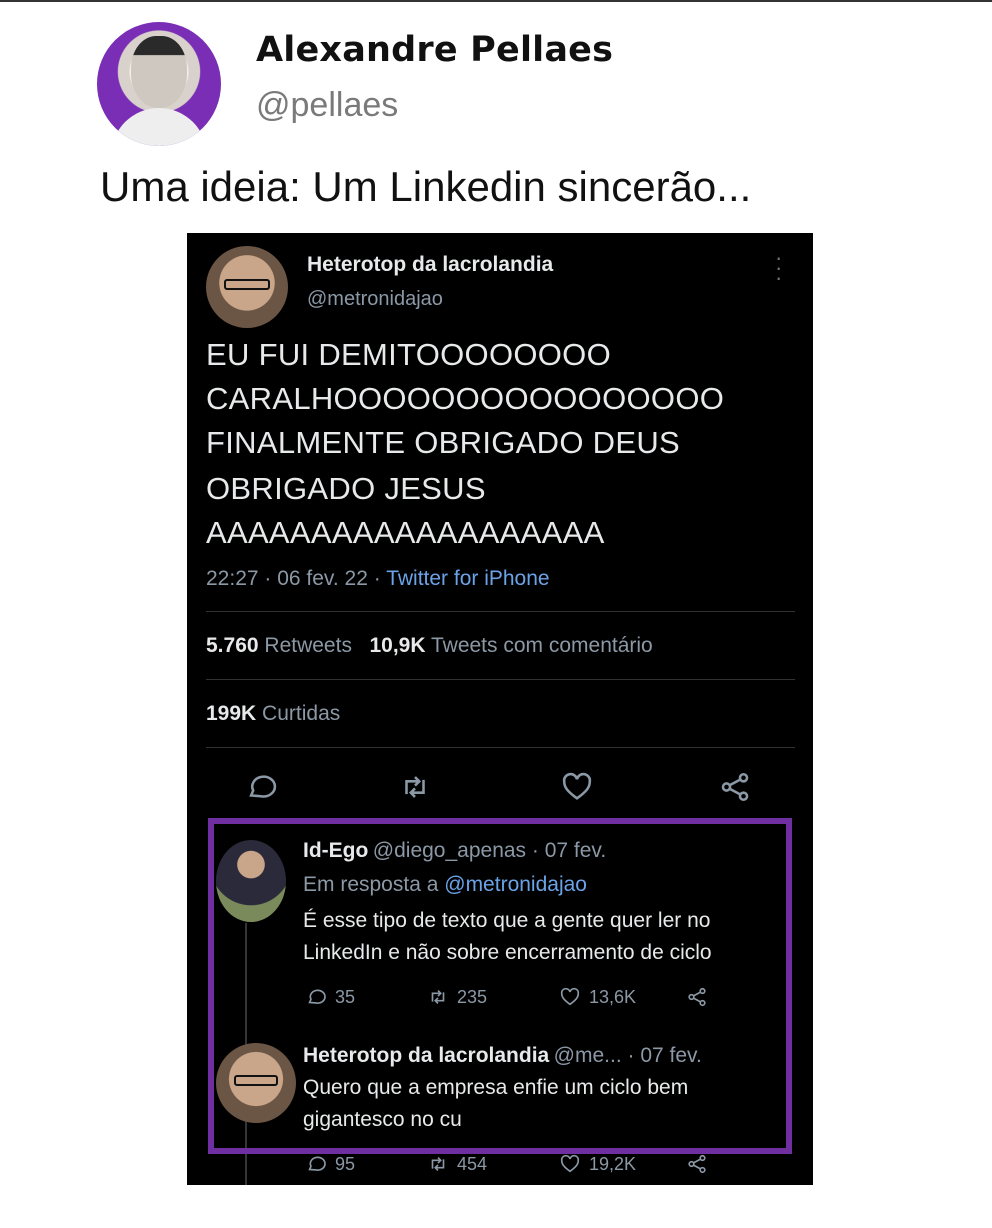  Describe the element at coordinates (426, 1055) in the screenshot. I see `reply-author-name: Heterotop da lacrolandia` at that location.